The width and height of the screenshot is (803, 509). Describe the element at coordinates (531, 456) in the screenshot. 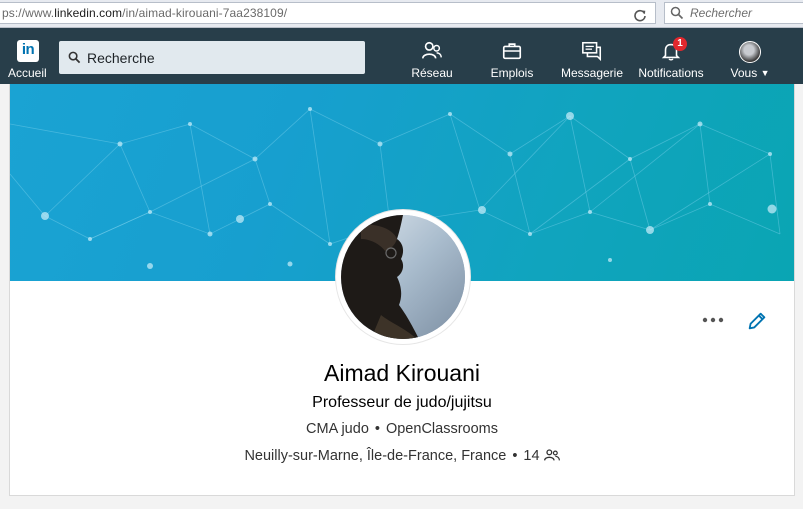

I see `connections-count: 14` at that location.